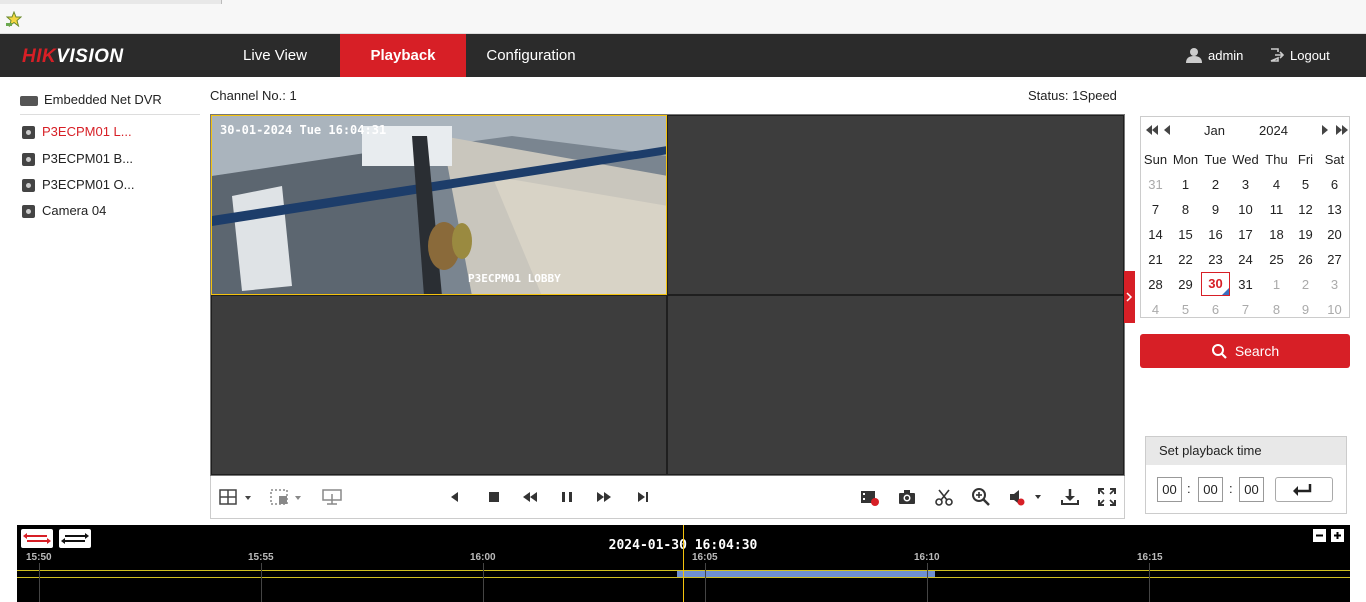  Describe the element at coordinates (705, 582) in the screenshot. I see `timeline-grid-line` at that location.